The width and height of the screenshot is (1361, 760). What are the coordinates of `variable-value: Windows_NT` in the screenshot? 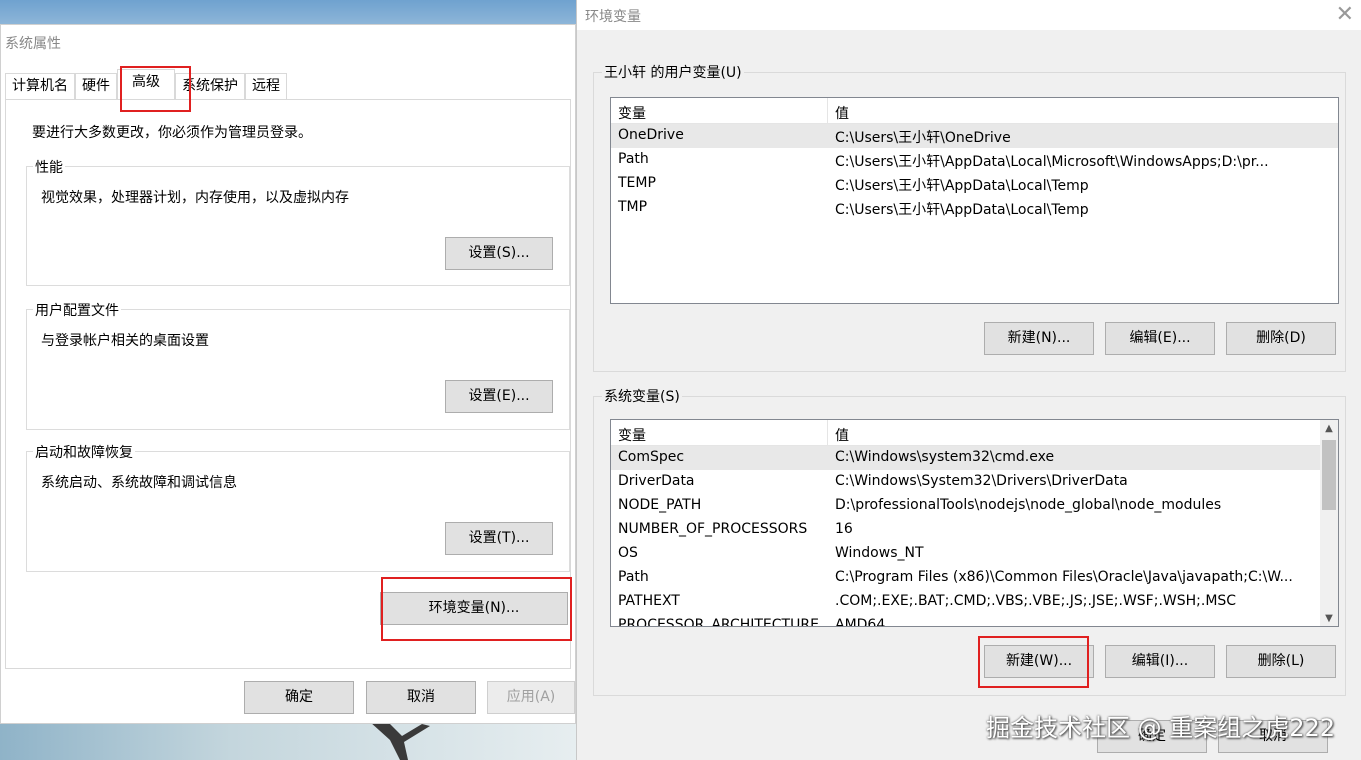 It's located at (879, 553).